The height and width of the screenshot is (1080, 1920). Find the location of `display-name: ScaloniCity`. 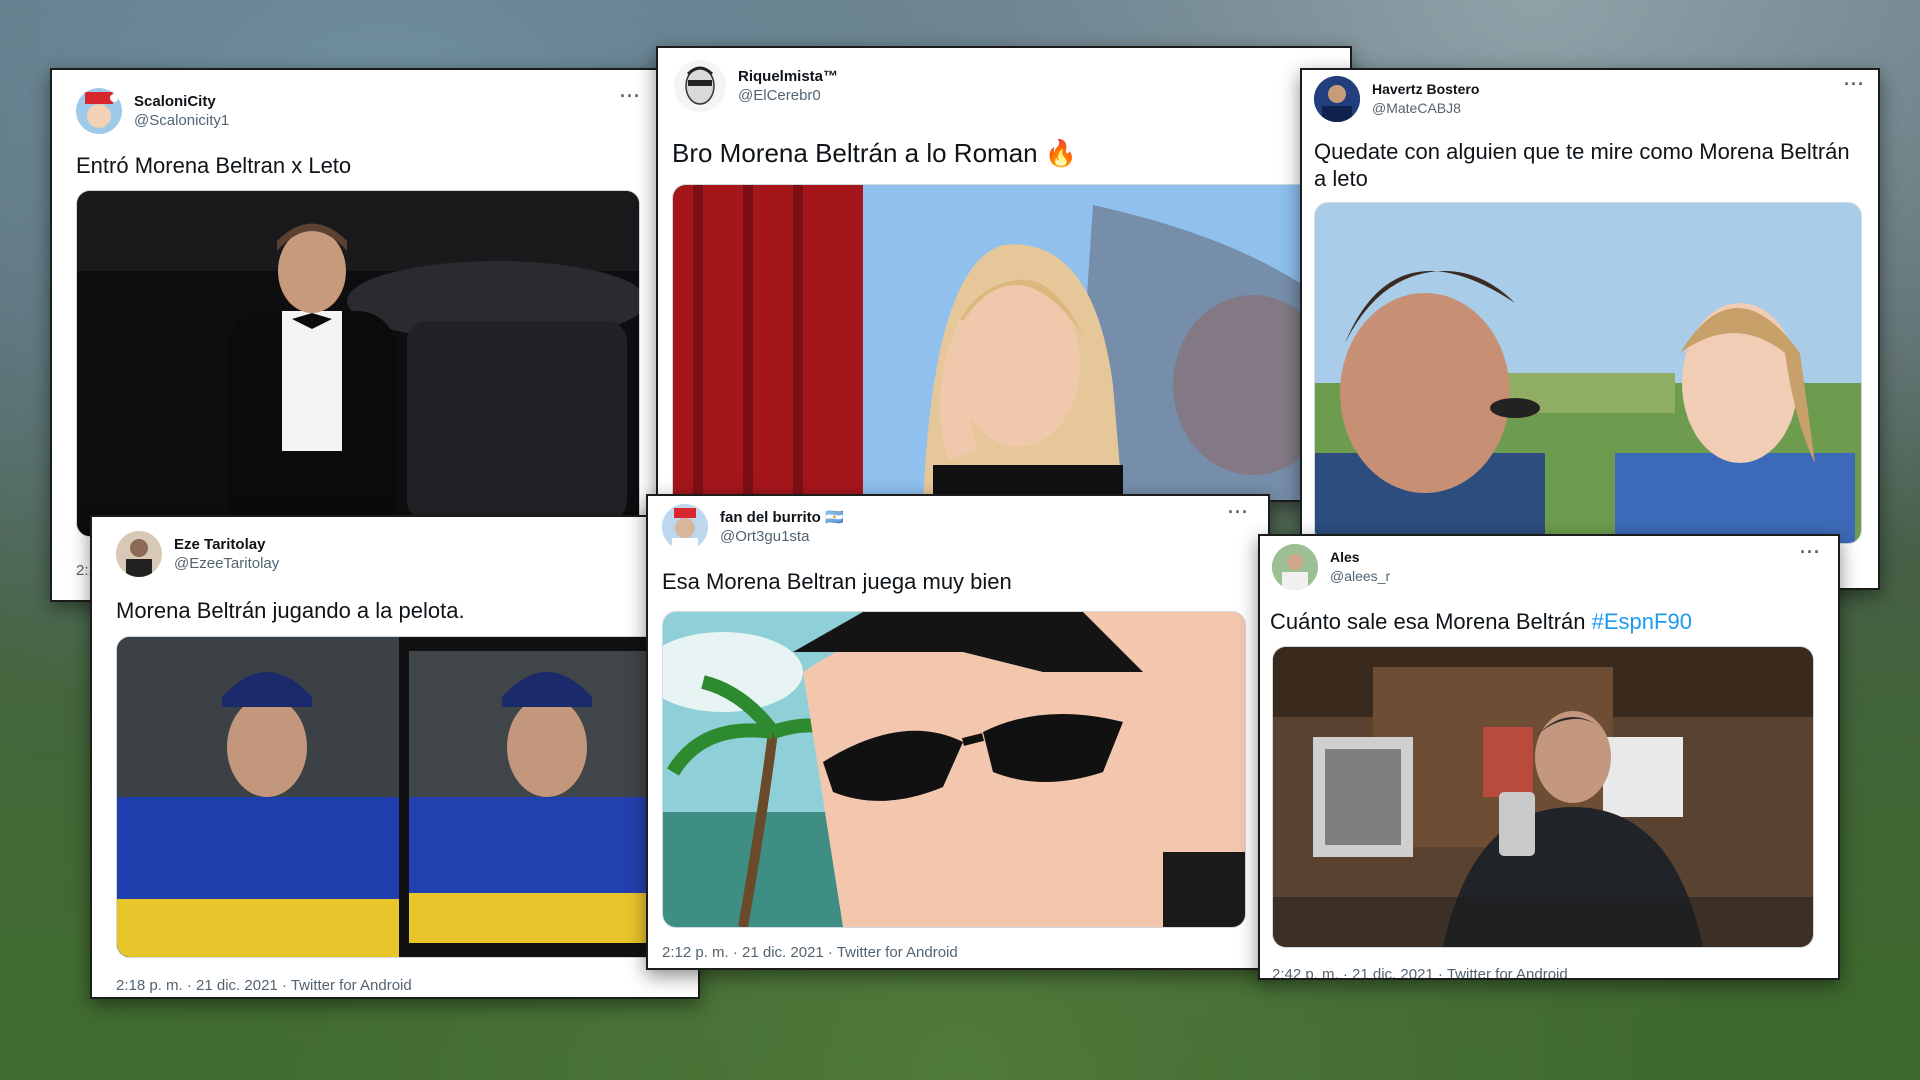

display-name: ScaloniCity is located at coordinates (181, 101).